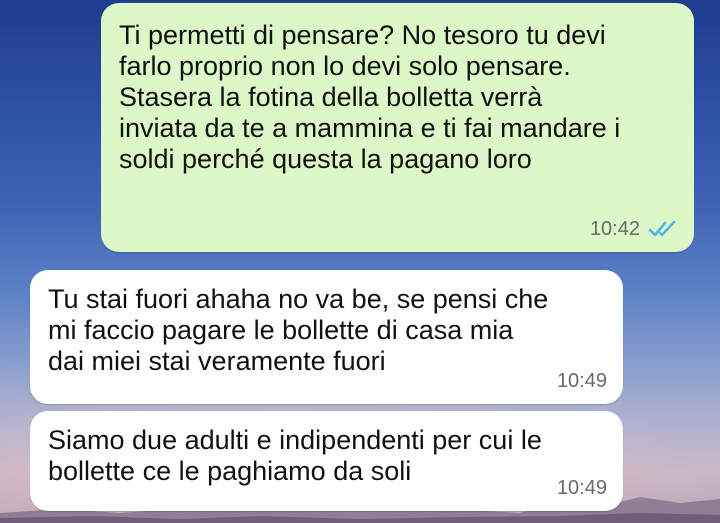 This screenshot has height=523, width=720. What do you see at coordinates (614, 229) in the screenshot?
I see `message-time: 10:42` at bounding box center [614, 229].